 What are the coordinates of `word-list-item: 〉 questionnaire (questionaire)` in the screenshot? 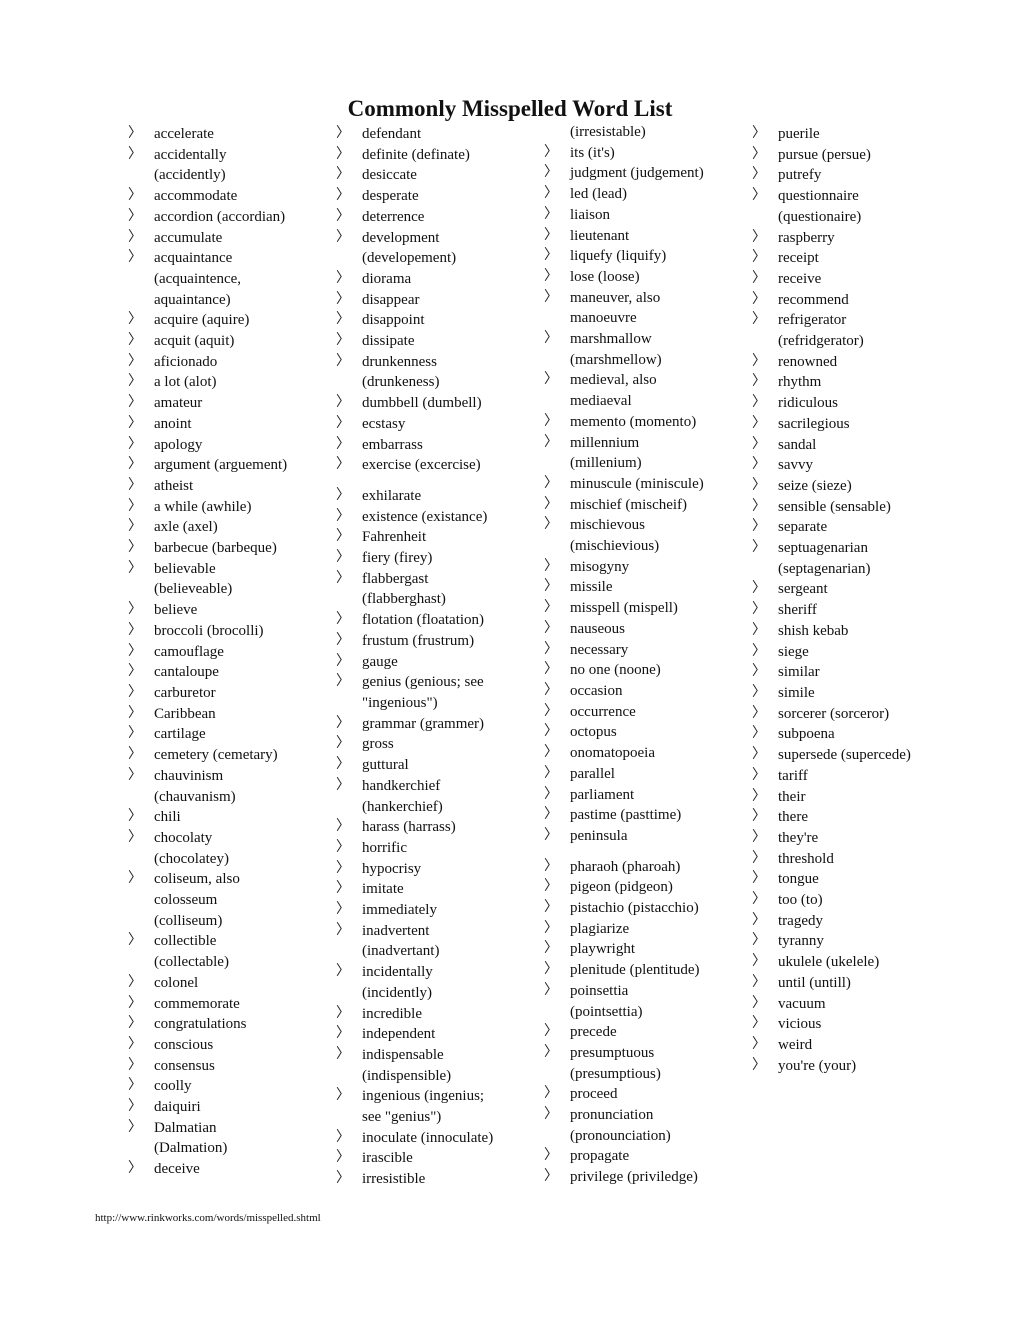 It's located at (852, 206).